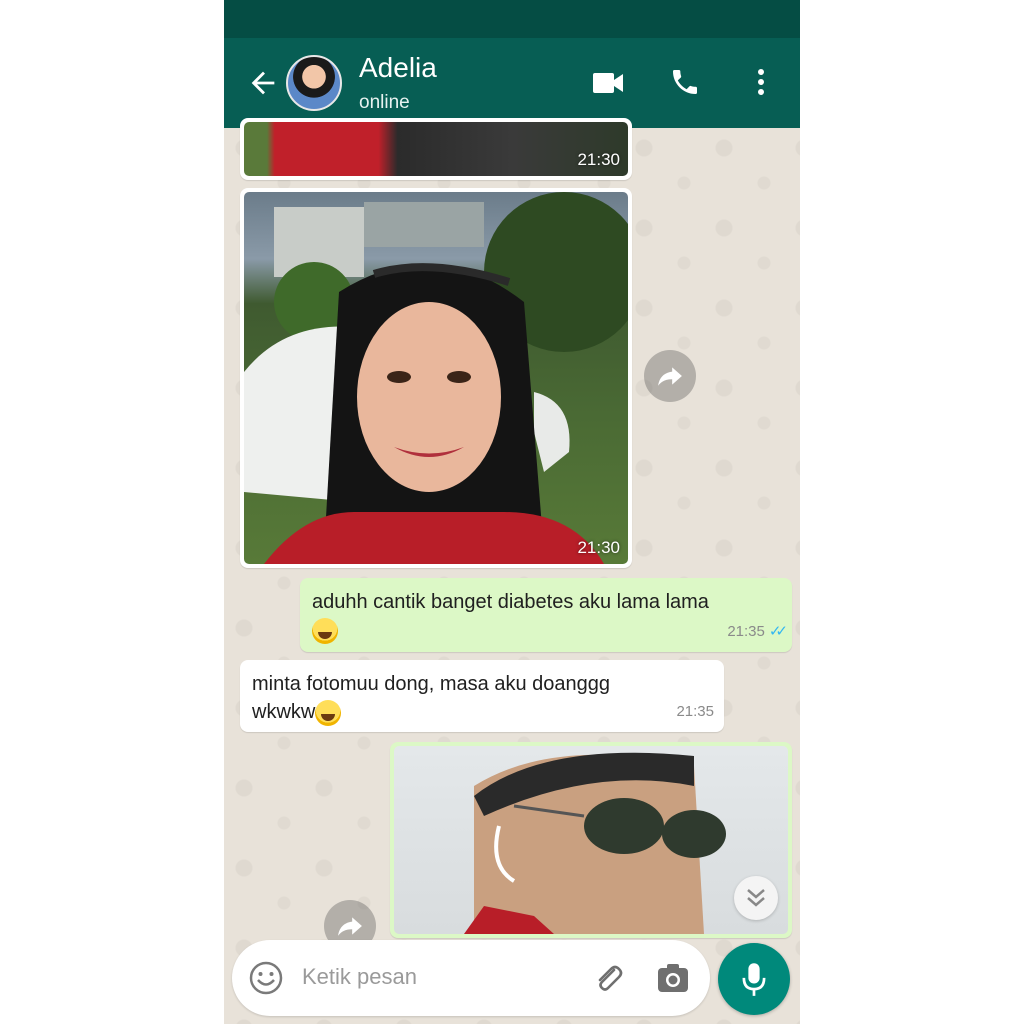 This screenshot has height=1024, width=1024. Describe the element at coordinates (359, 977) in the screenshot. I see `message-input-placeholder: Ketik pesan` at that location.